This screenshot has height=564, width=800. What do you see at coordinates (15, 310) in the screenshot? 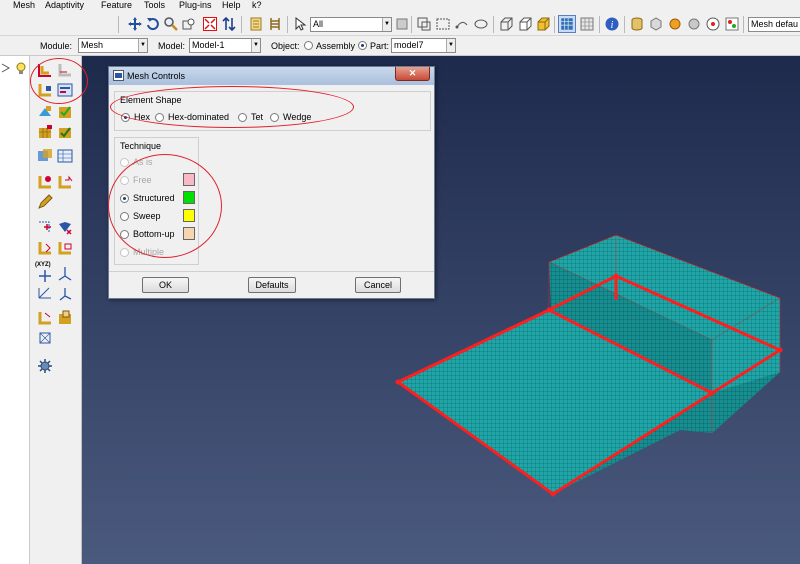
I see `model-tree-panel` at bounding box center [15, 310].